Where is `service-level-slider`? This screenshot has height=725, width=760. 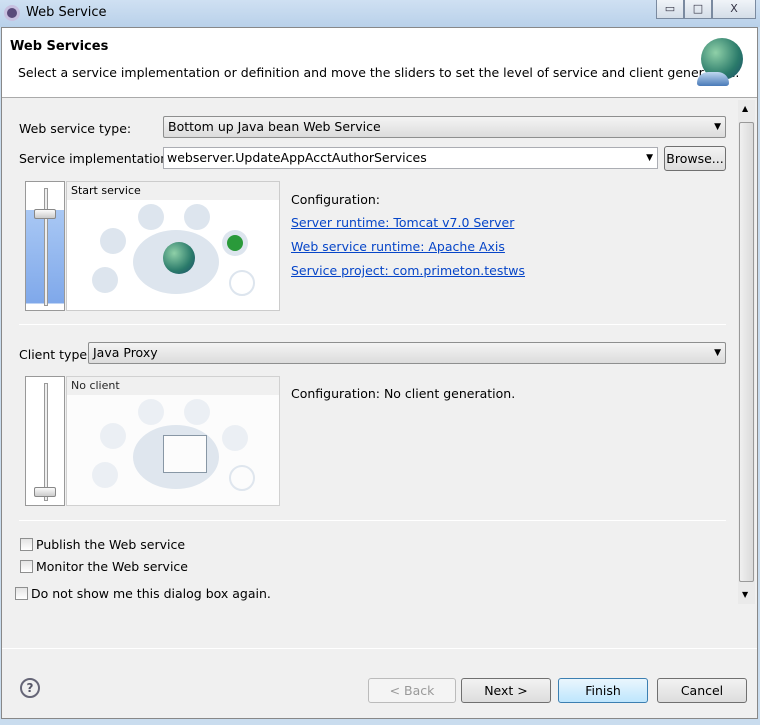
service-level-slider is located at coordinates (45, 246).